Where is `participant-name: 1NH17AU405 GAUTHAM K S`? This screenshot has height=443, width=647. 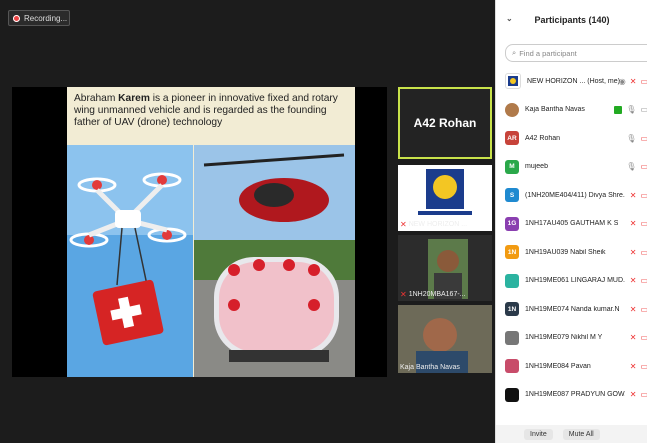
participant-name: 1NH17AU405 GAUTHAM K S is located at coordinates (572, 224).